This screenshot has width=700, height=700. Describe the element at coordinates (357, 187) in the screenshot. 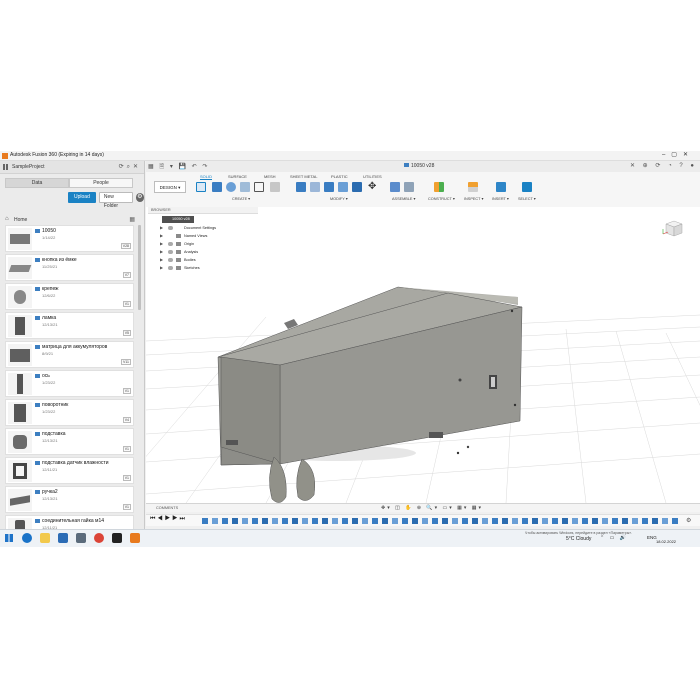

I see `combine-icon` at that location.